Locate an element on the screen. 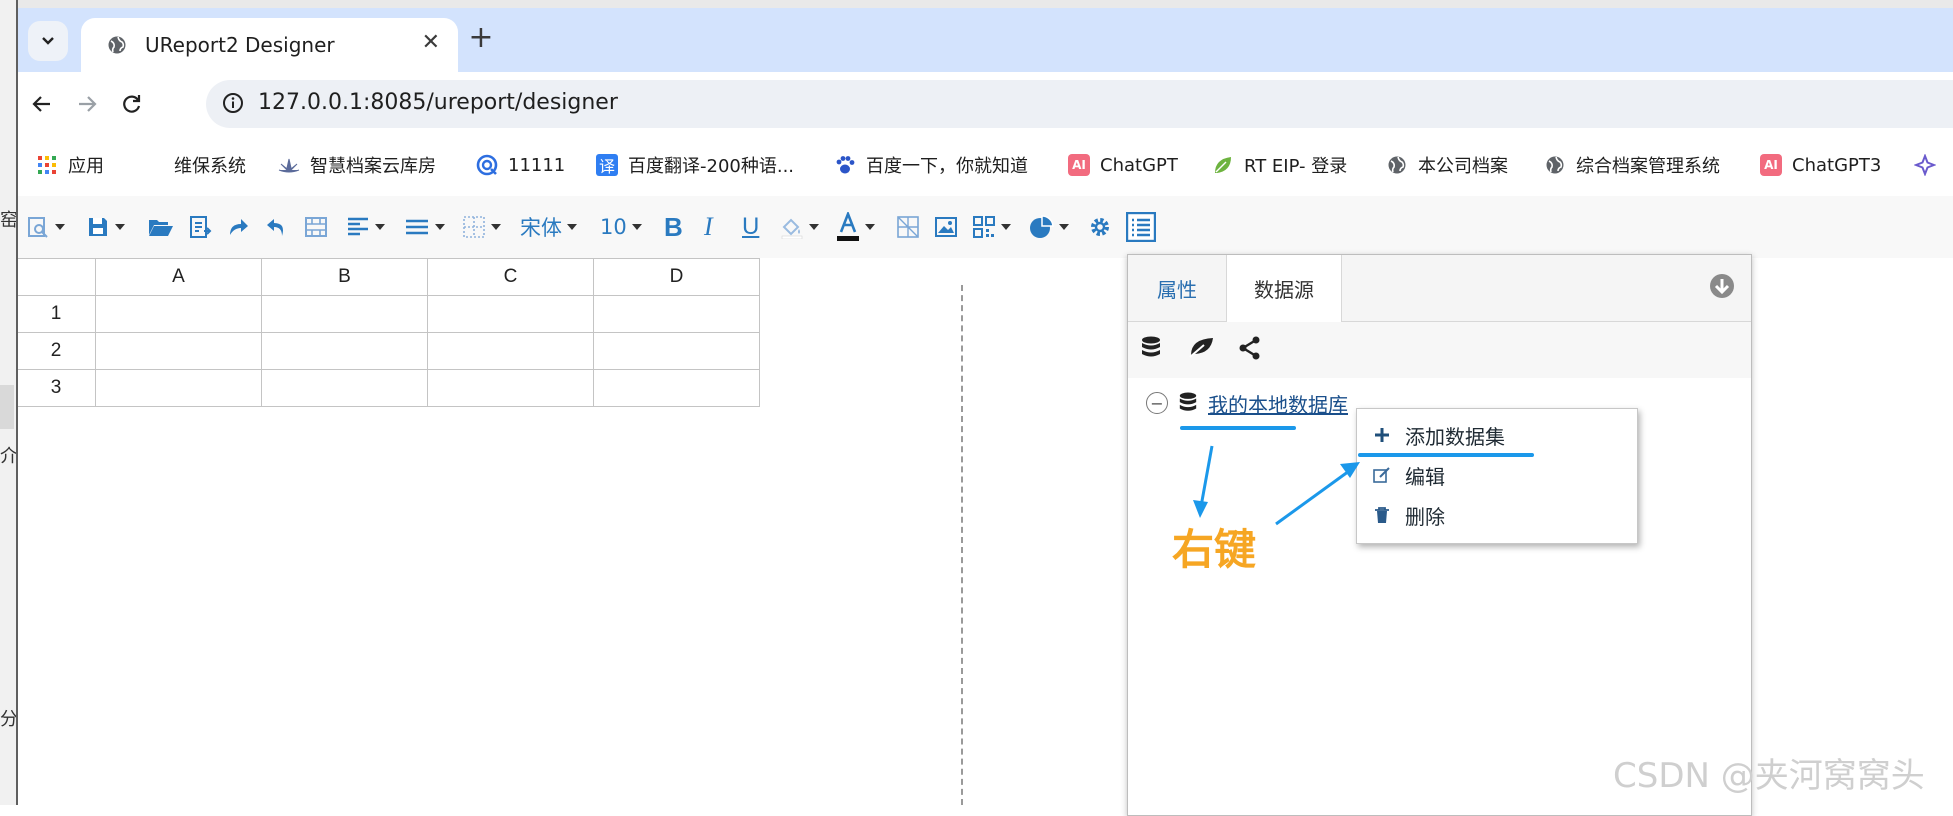 The image size is (1953, 816). row-header: 2 is located at coordinates (56, 351).